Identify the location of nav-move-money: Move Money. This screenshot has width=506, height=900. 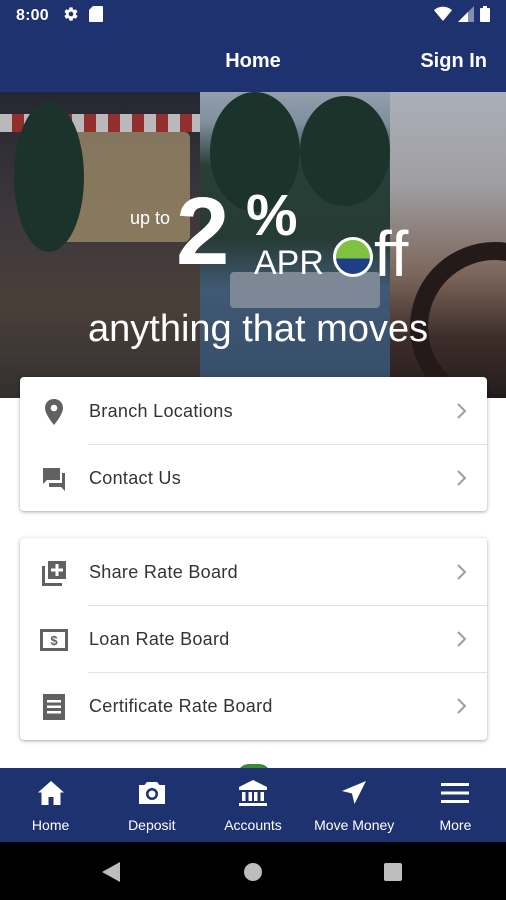
(354, 805).